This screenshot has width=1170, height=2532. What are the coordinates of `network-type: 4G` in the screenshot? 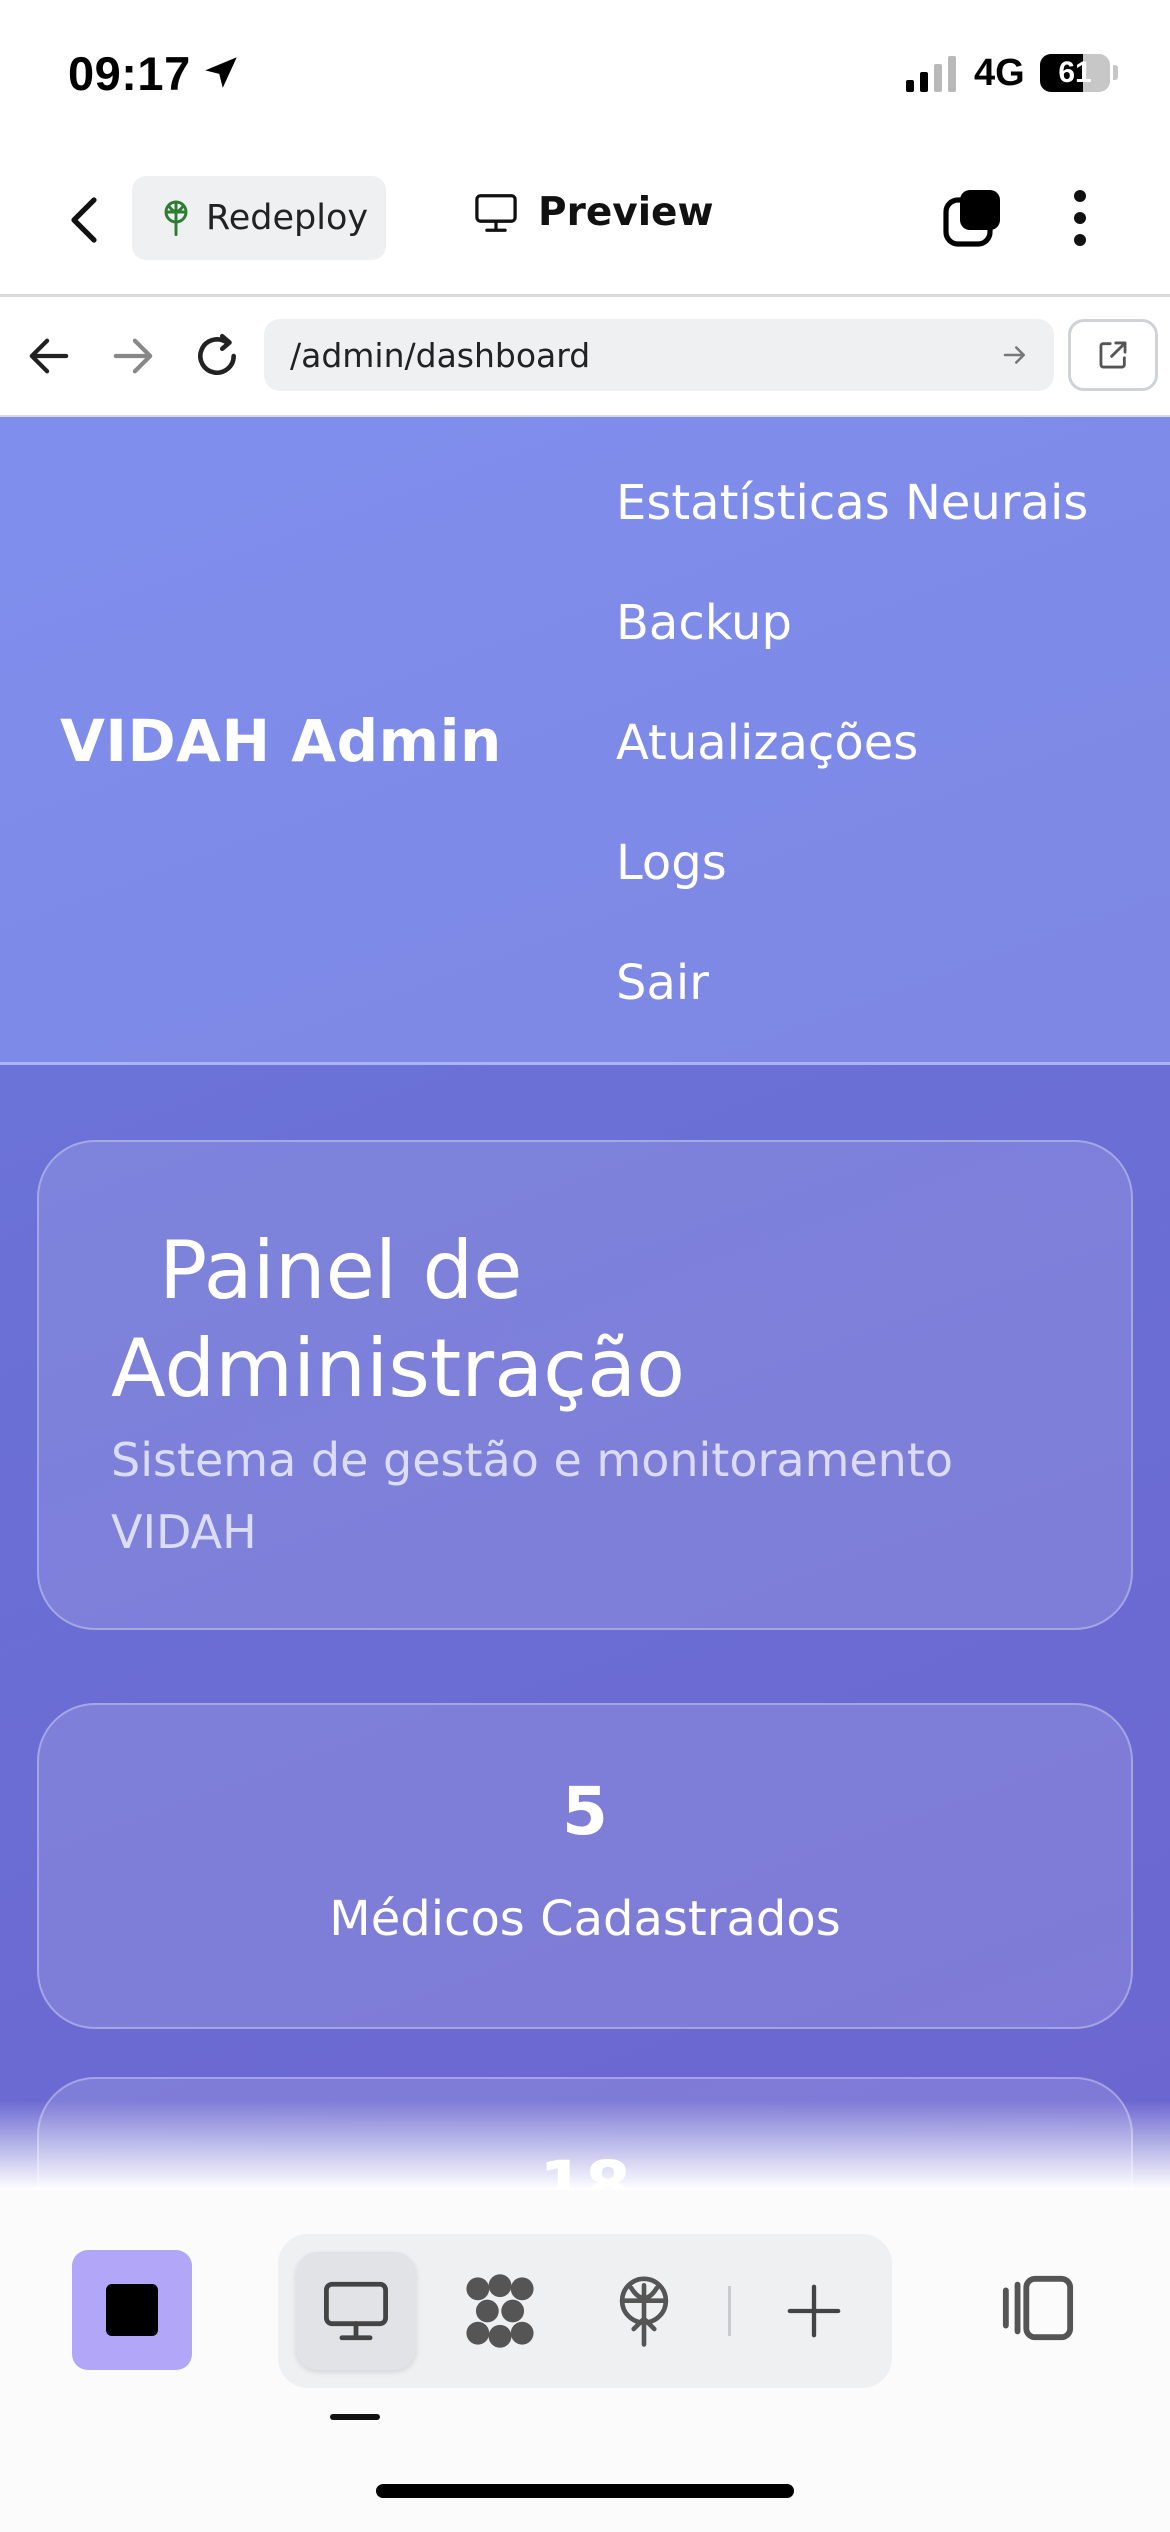 It's located at (999, 73).